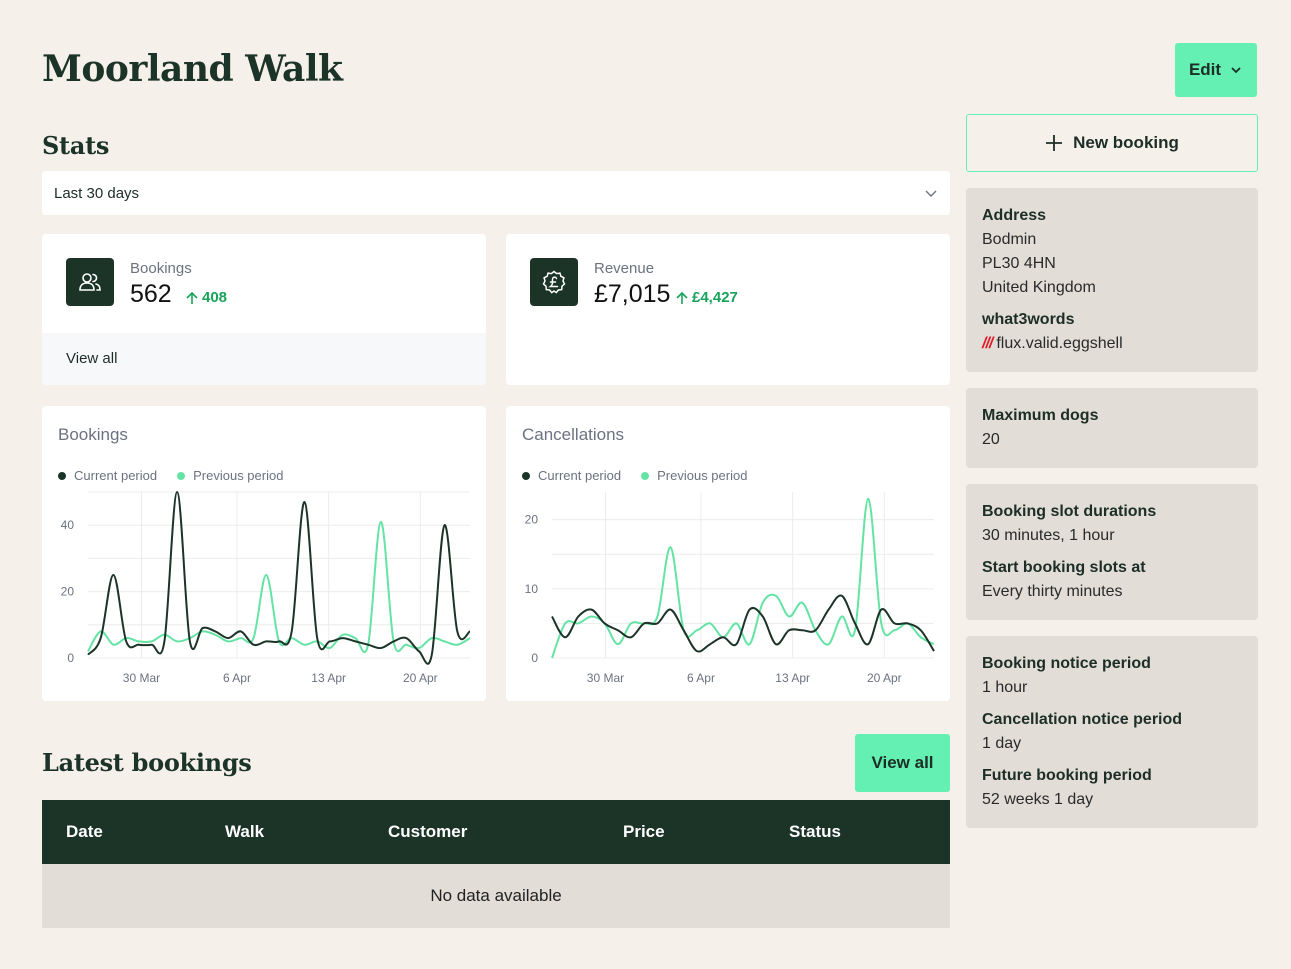 The width and height of the screenshot is (1291, 969). I want to click on edit-button: Edit, so click(1216, 70).